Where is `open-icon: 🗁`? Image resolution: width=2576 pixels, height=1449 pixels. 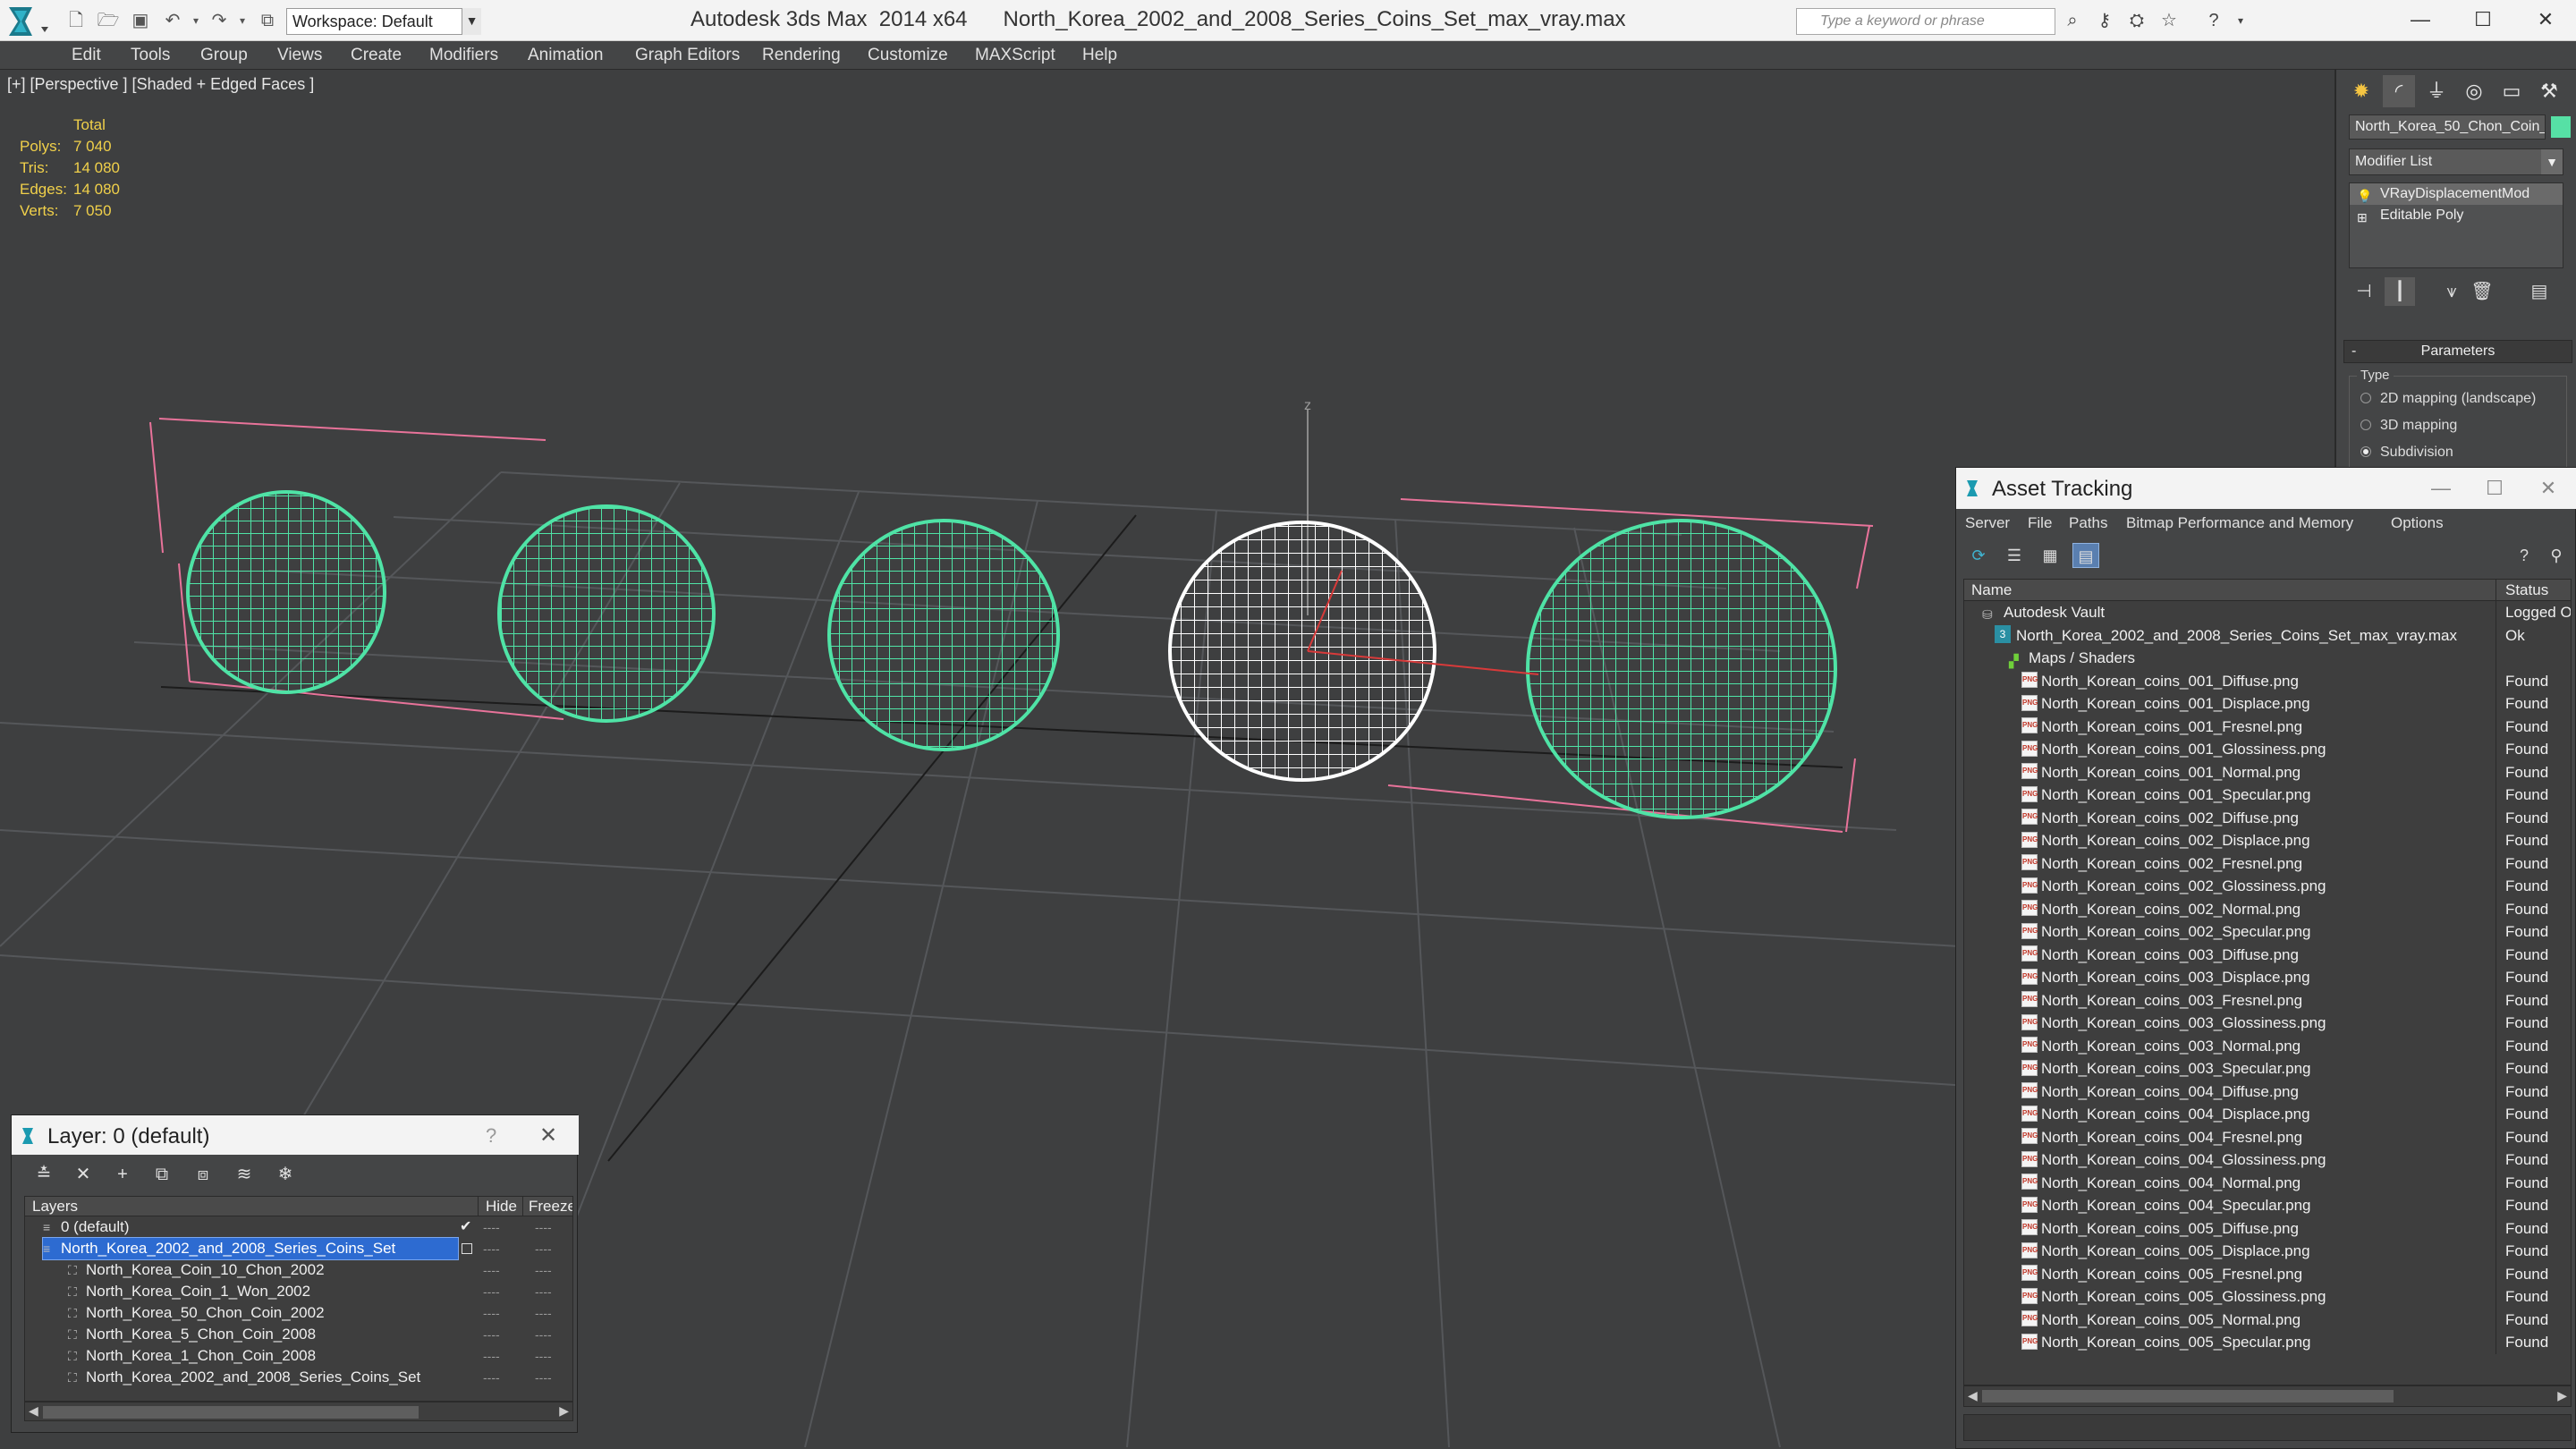
open-icon: 🗁 is located at coordinates (108, 20).